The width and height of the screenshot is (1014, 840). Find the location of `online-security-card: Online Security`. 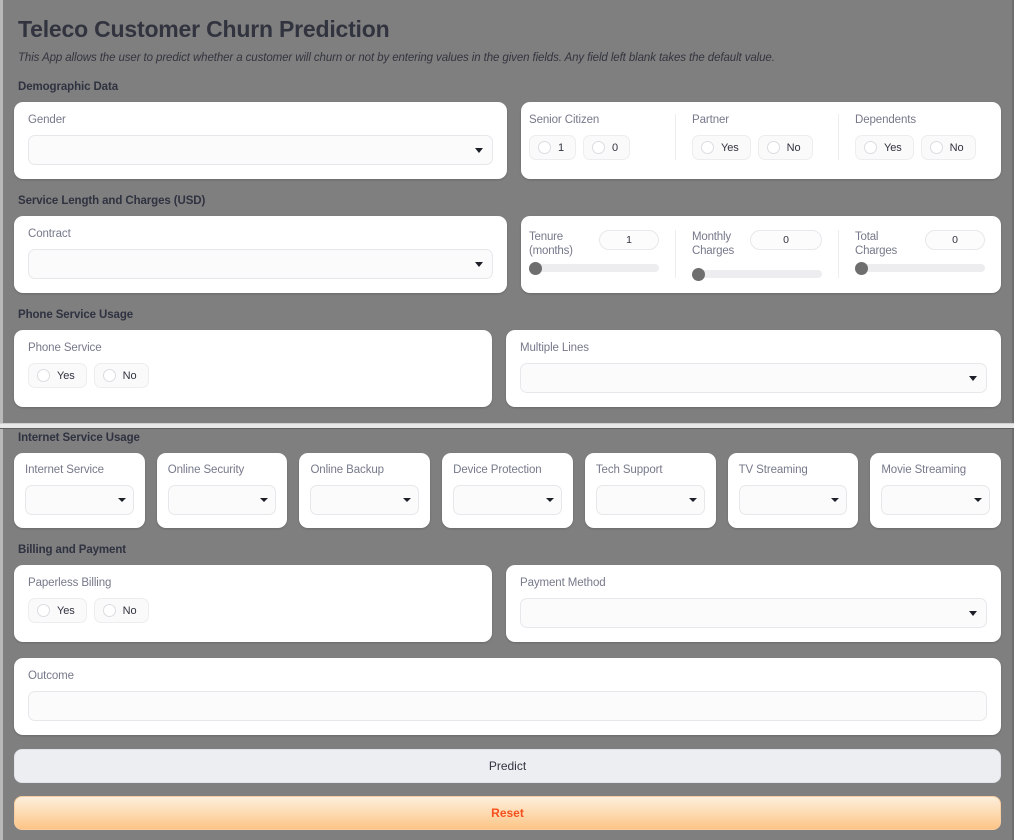

online-security-card: Online Security is located at coordinates (222, 490).